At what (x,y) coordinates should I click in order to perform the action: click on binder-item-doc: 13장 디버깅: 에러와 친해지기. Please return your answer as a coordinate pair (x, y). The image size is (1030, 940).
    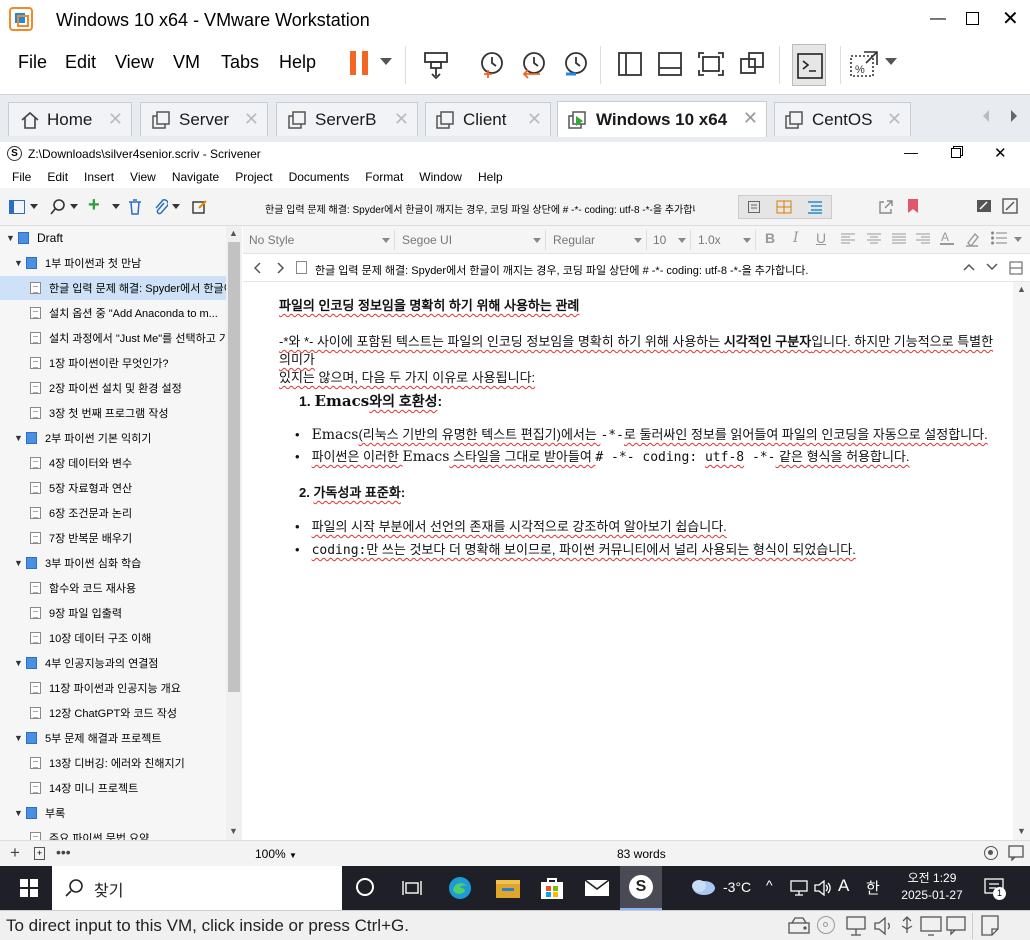
    Looking at the image, I should click on (113, 763).